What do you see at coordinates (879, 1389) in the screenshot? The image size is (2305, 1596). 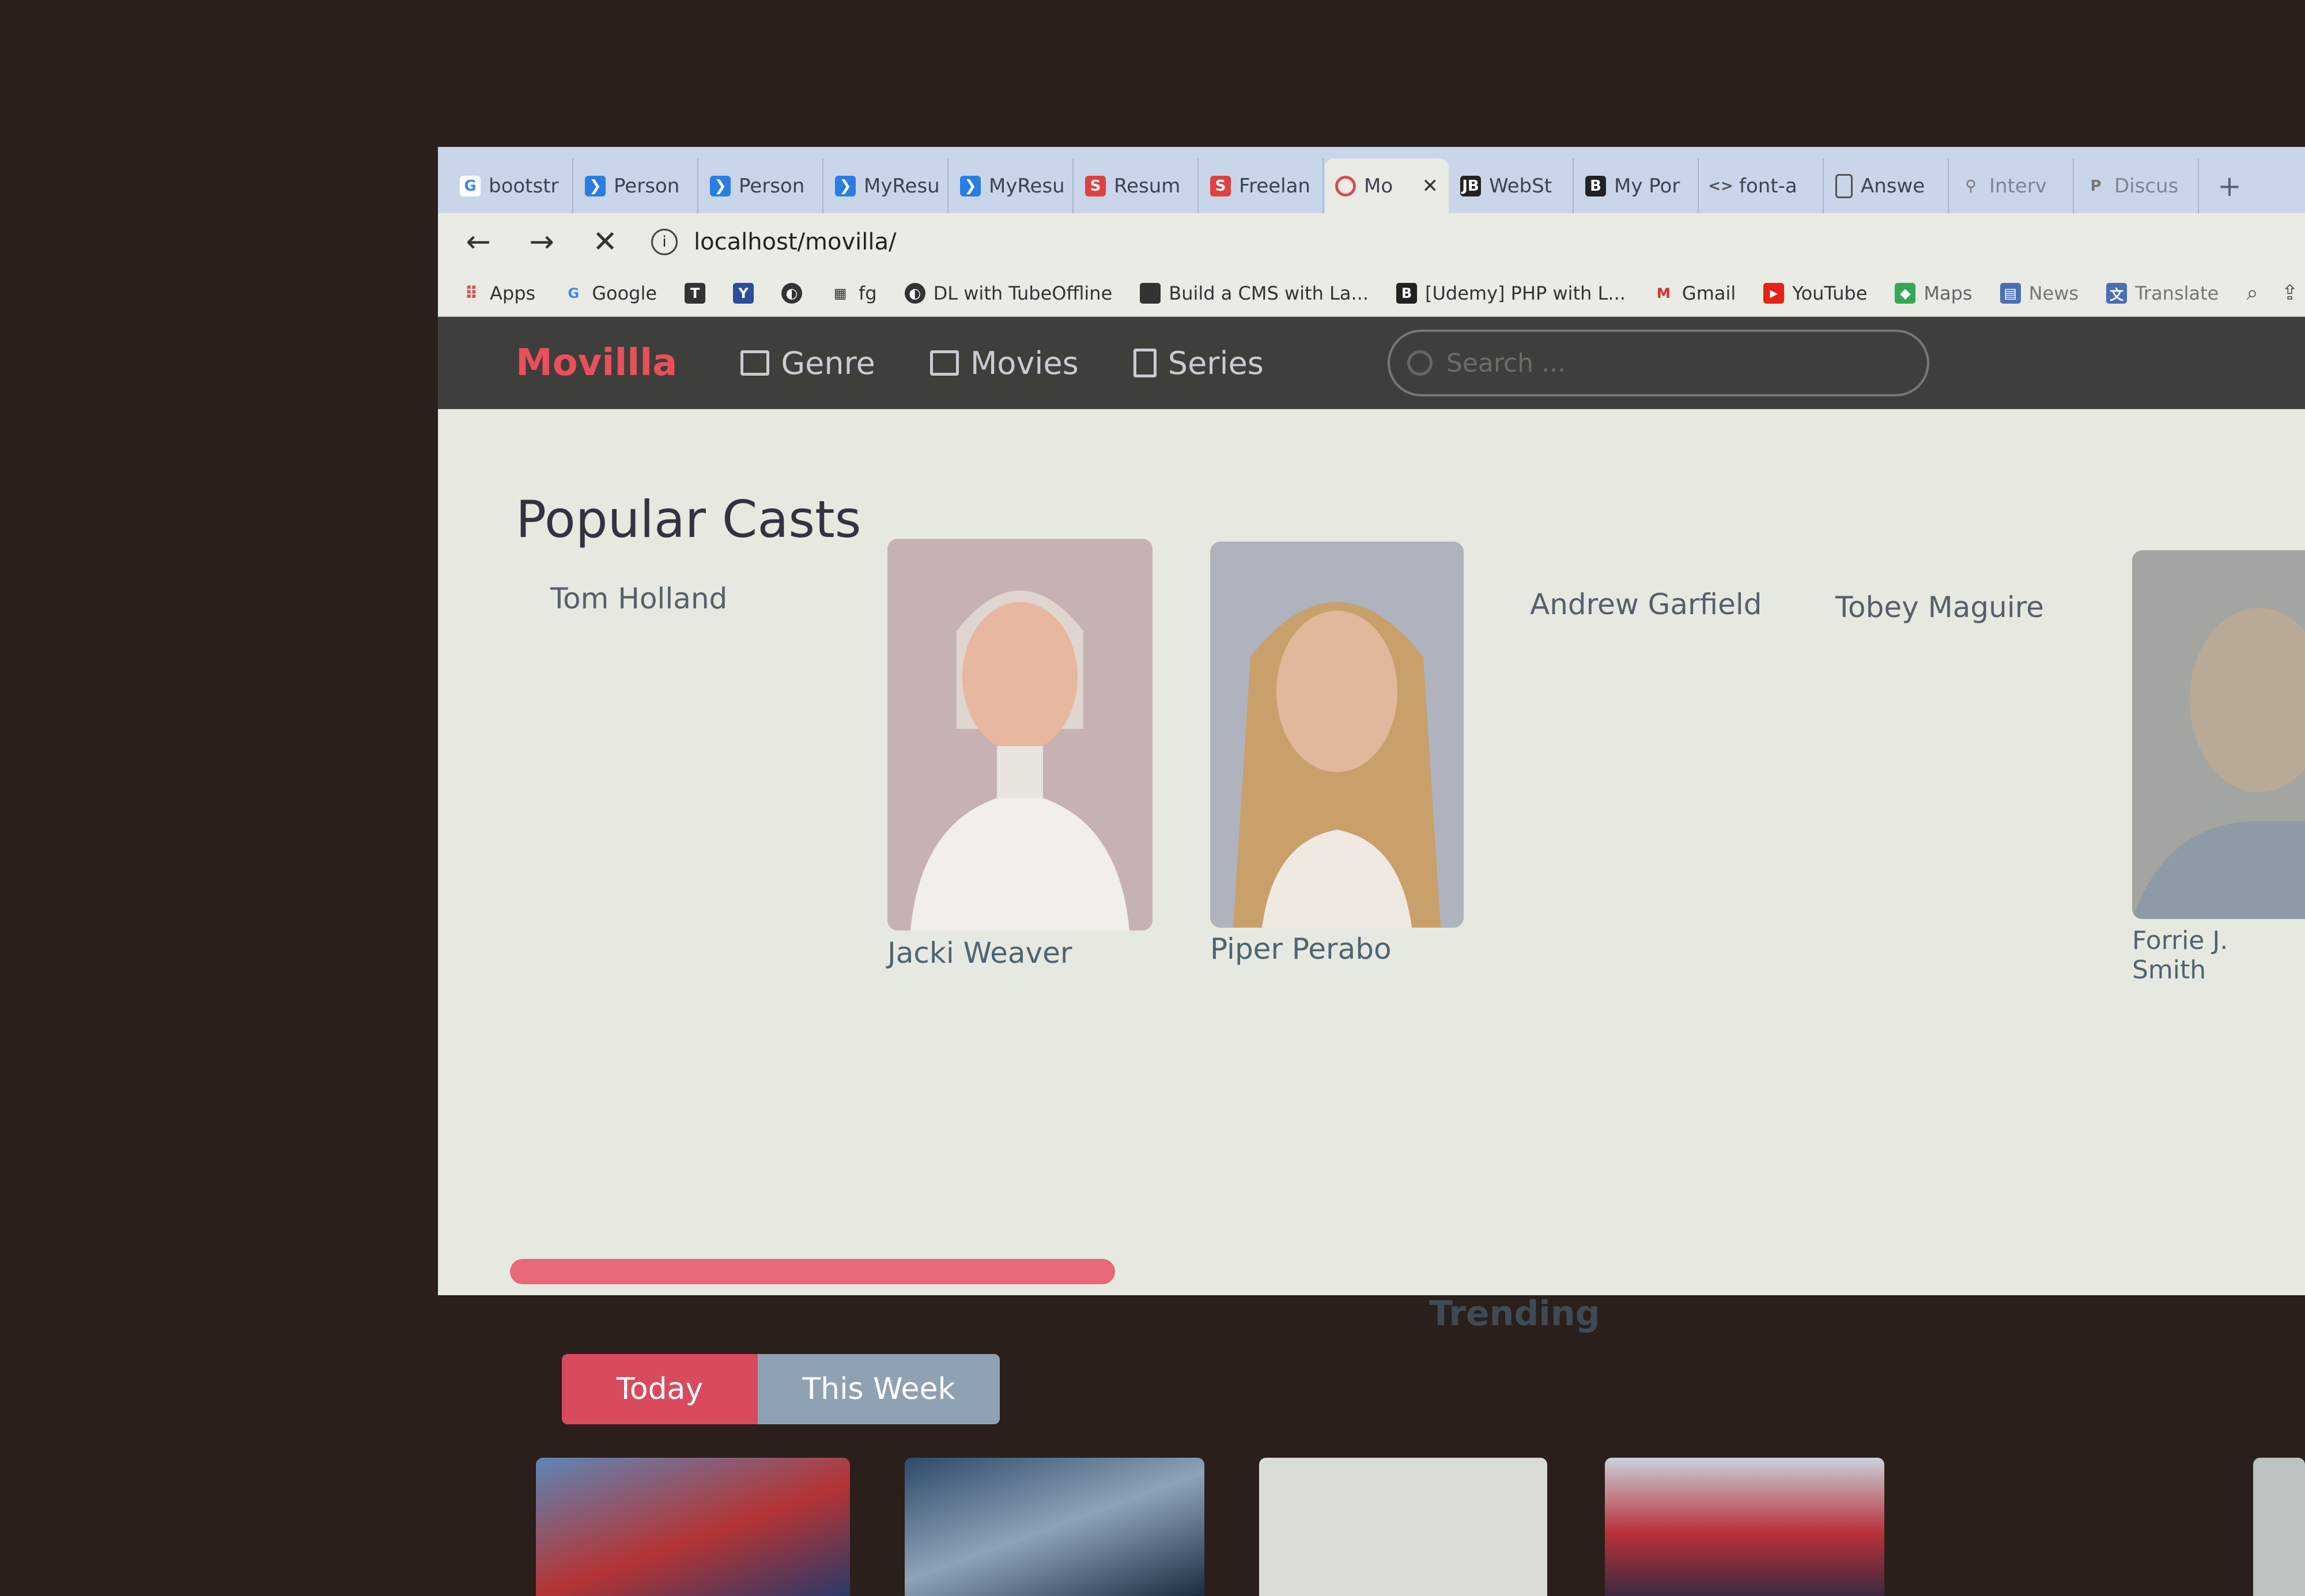 I see `toggle-week-button: This Week` at bounding box center [879, 1389].